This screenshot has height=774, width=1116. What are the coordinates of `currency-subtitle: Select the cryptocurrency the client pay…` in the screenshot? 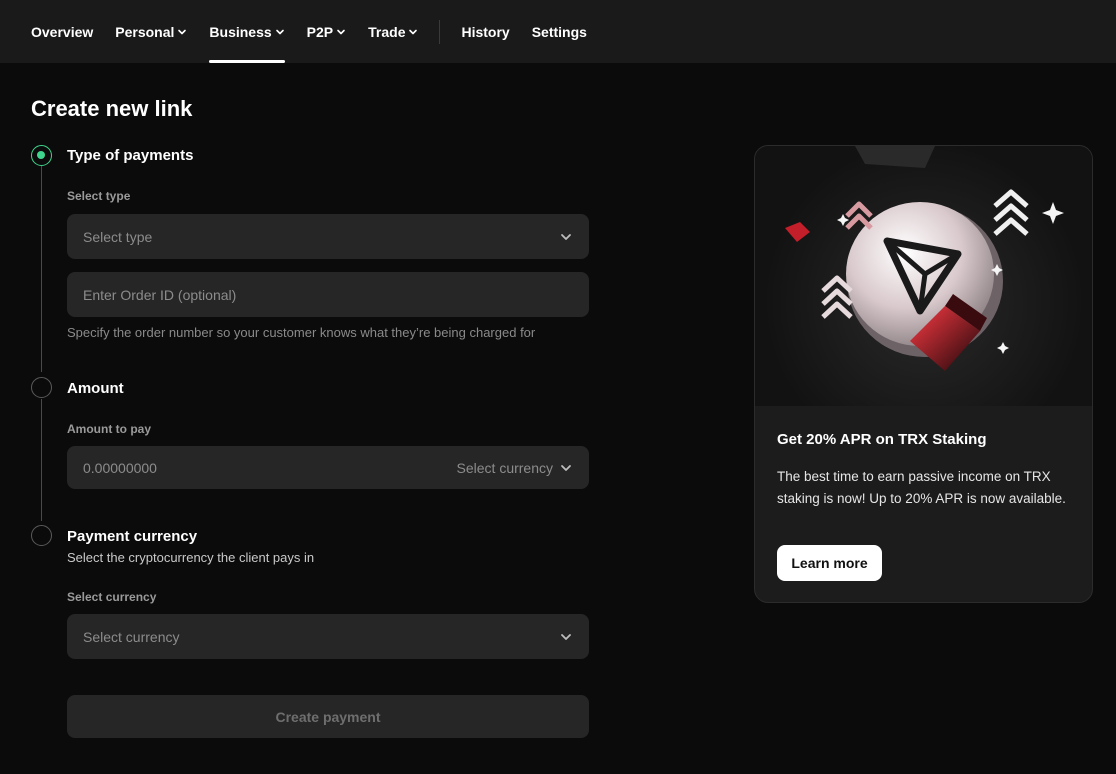 It's located at (191, 557).